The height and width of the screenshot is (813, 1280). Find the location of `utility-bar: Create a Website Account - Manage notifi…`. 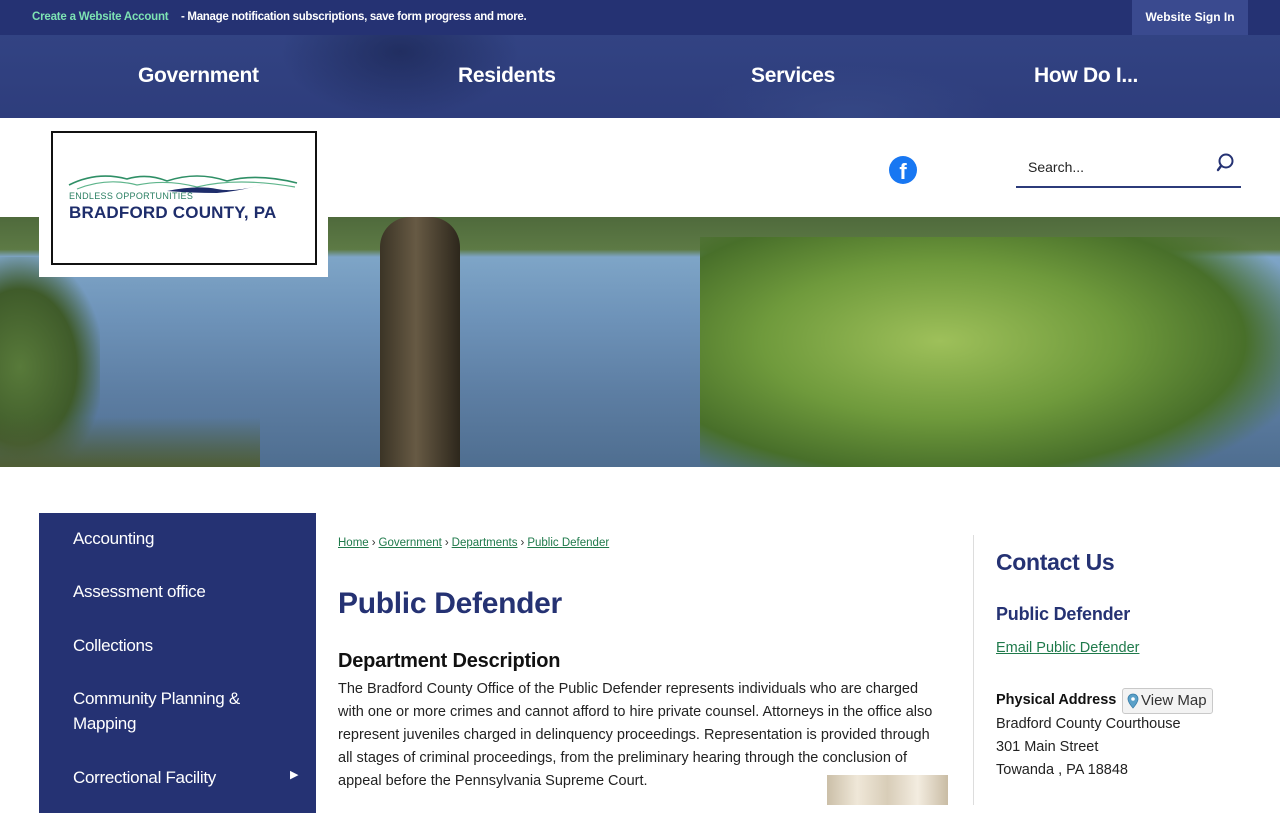

utility-bar: Create a Website Account - Manage notifi… is located at coordinates (640, 17).